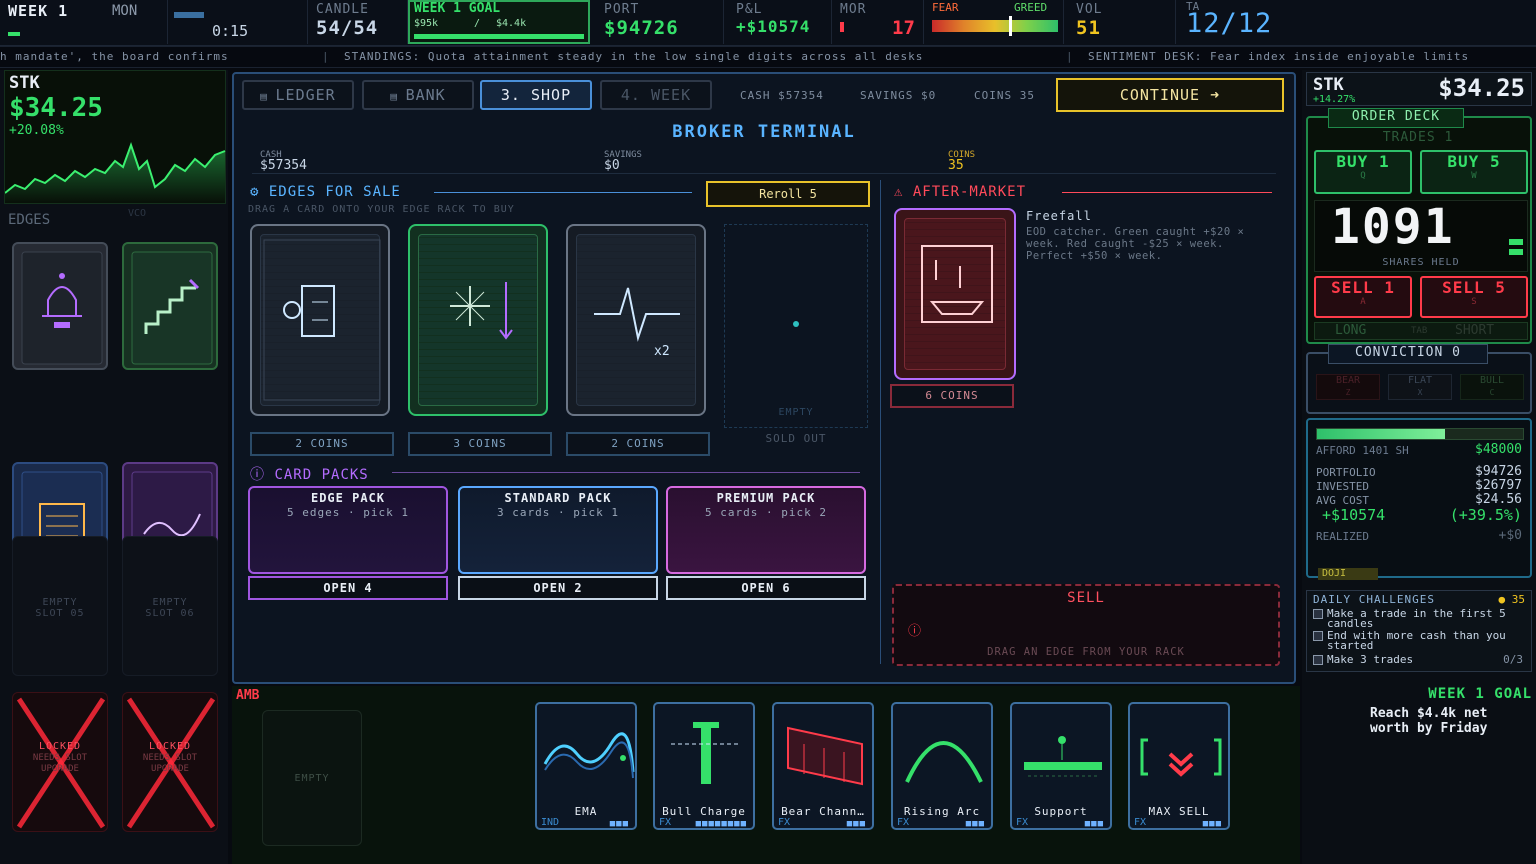 The width and height of the screenshot is (1536, 864). I want to click on avg-cost-value: $24.56, so click(1498, 499).